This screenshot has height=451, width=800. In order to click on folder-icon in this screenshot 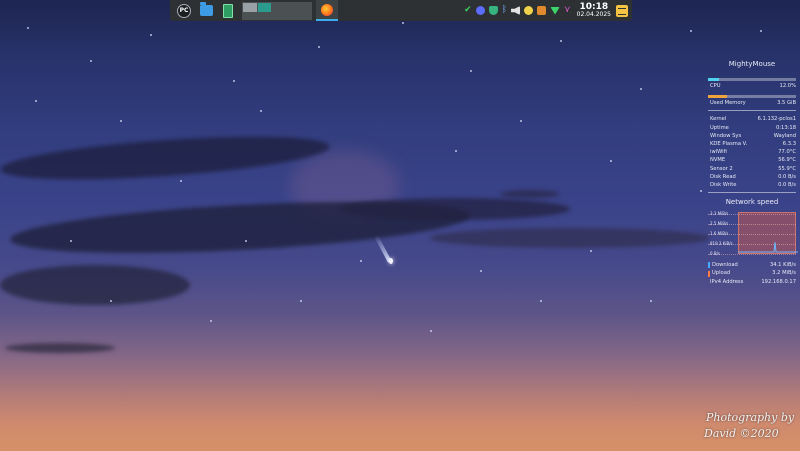, I will do `click(206, 9)`.